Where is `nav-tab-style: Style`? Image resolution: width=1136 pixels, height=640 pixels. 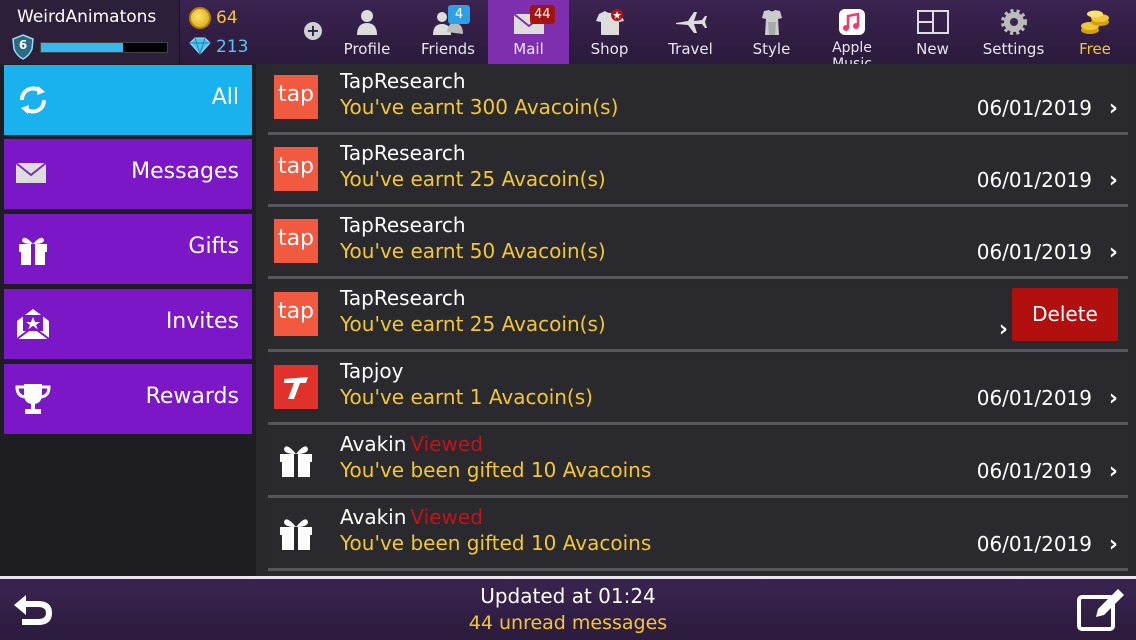 nav-tab-style: Style is located at coordinates (771, 32).